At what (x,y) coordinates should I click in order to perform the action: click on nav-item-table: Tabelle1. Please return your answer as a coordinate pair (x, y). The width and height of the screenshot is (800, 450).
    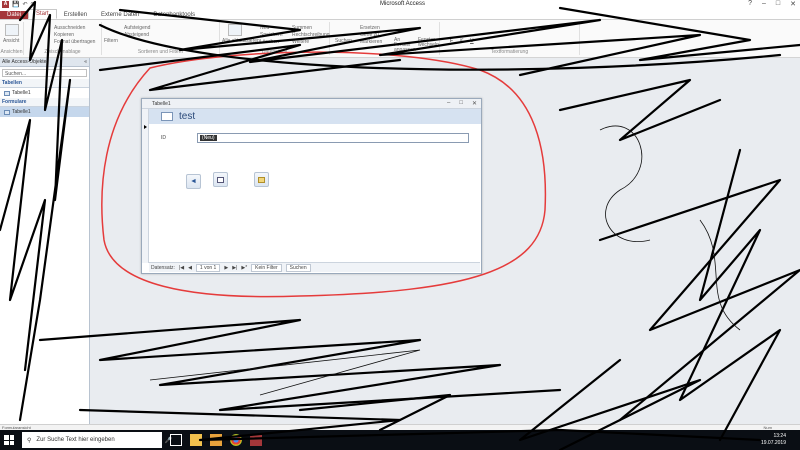
    Looking at the image, I should click on (44, 93).